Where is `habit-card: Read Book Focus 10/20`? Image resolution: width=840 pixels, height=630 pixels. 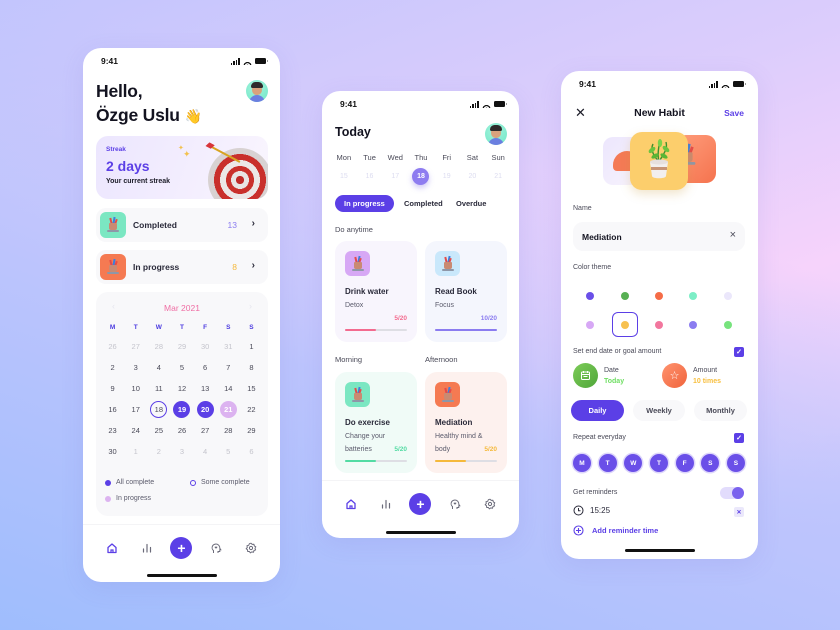
habit-card: Read Book Focus 10/20 is located at coordinates (466, 291).